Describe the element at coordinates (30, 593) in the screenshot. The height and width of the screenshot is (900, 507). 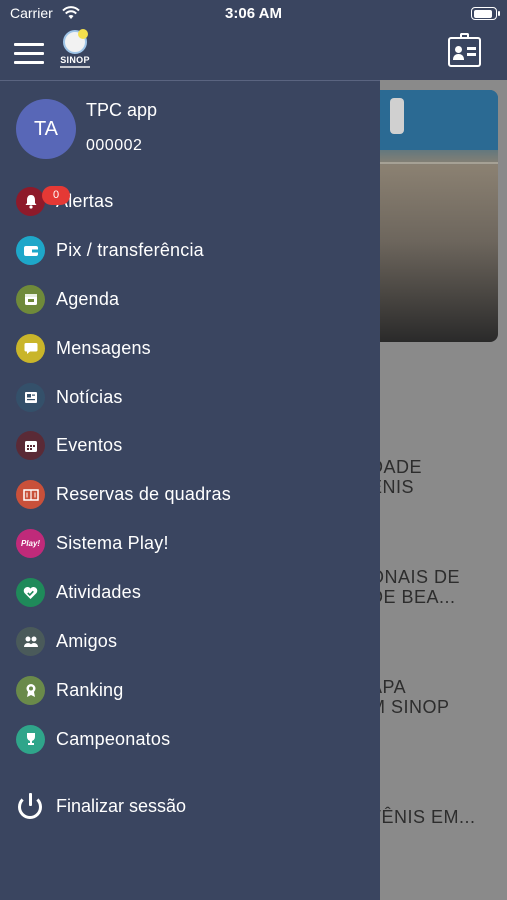
I see `heart-check-icon` at that location.